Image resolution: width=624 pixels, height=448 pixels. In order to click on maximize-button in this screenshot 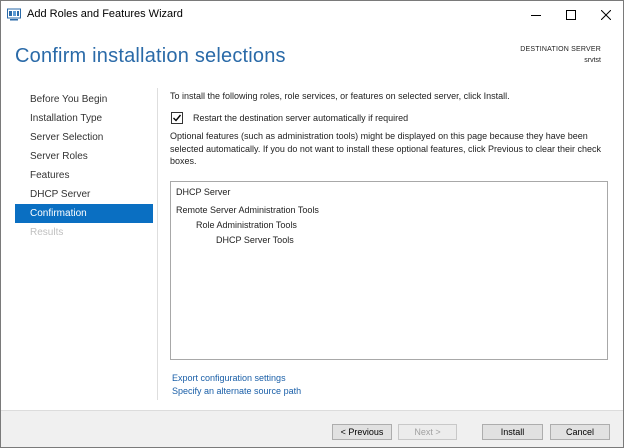, I will do `click(571, 15)`.